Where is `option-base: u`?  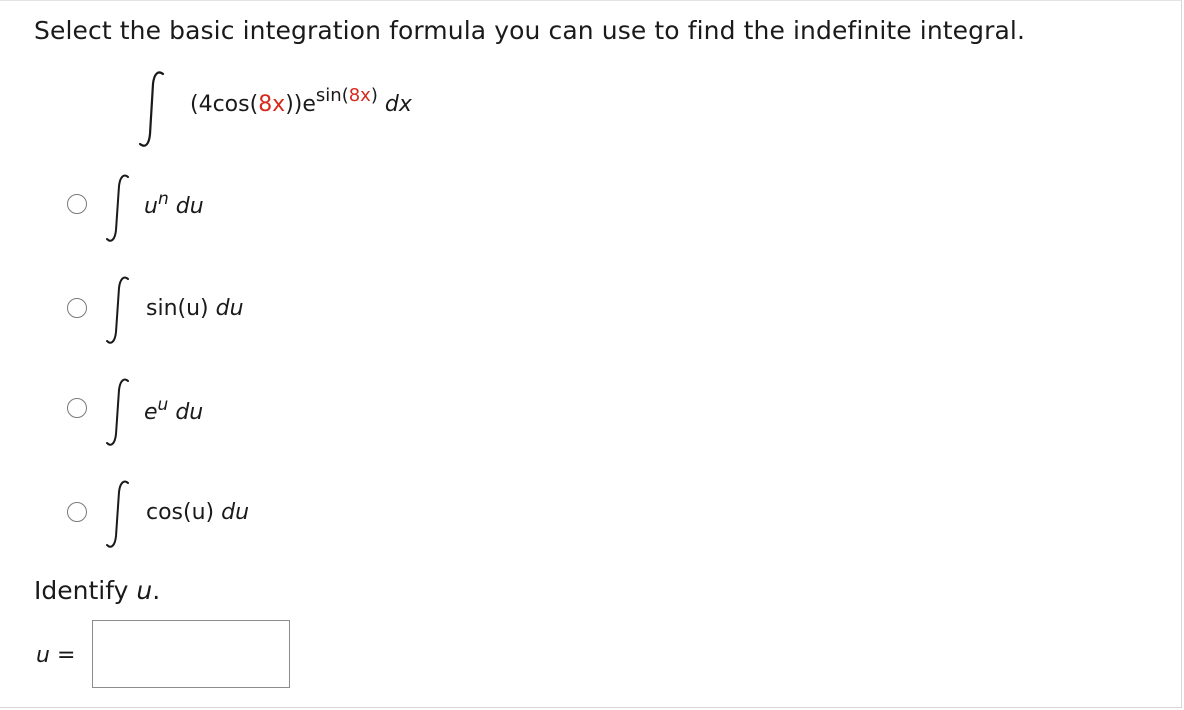 option-base: u is located at coordinates (151, 206).